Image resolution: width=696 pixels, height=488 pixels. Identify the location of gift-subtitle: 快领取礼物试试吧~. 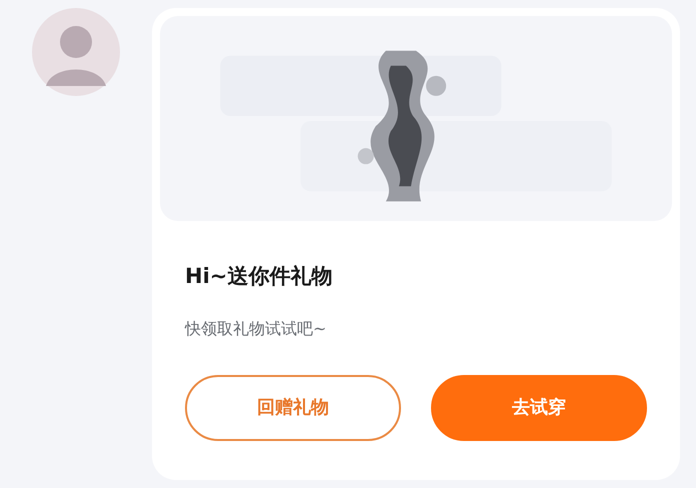
(256, 329).